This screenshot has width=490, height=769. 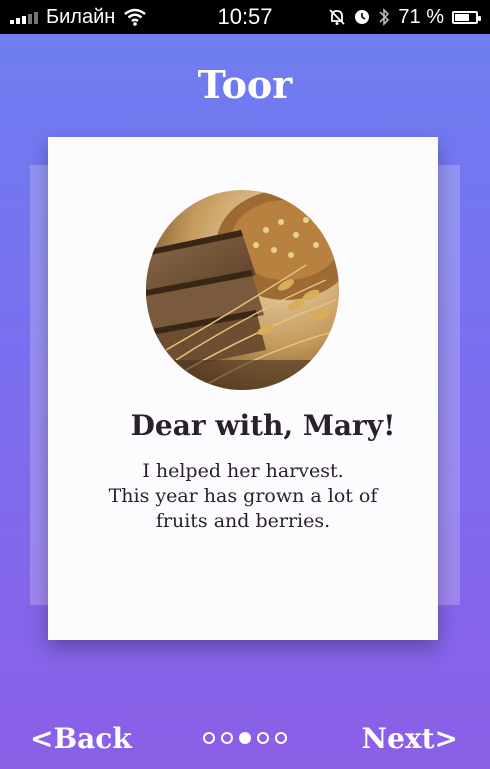 I want to click on next-button: Next>, so click(x=410, y=738).